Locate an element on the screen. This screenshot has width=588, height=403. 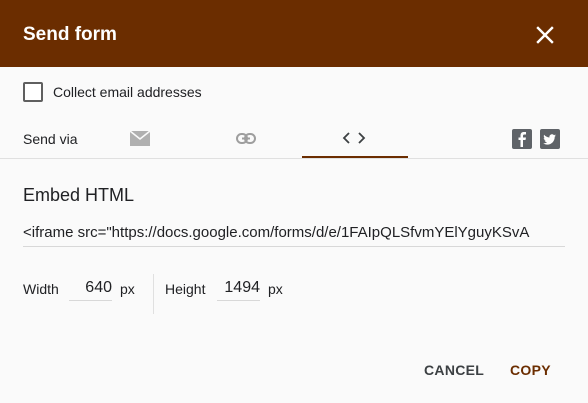
dimension-separator is located at coordinates (153, 294).